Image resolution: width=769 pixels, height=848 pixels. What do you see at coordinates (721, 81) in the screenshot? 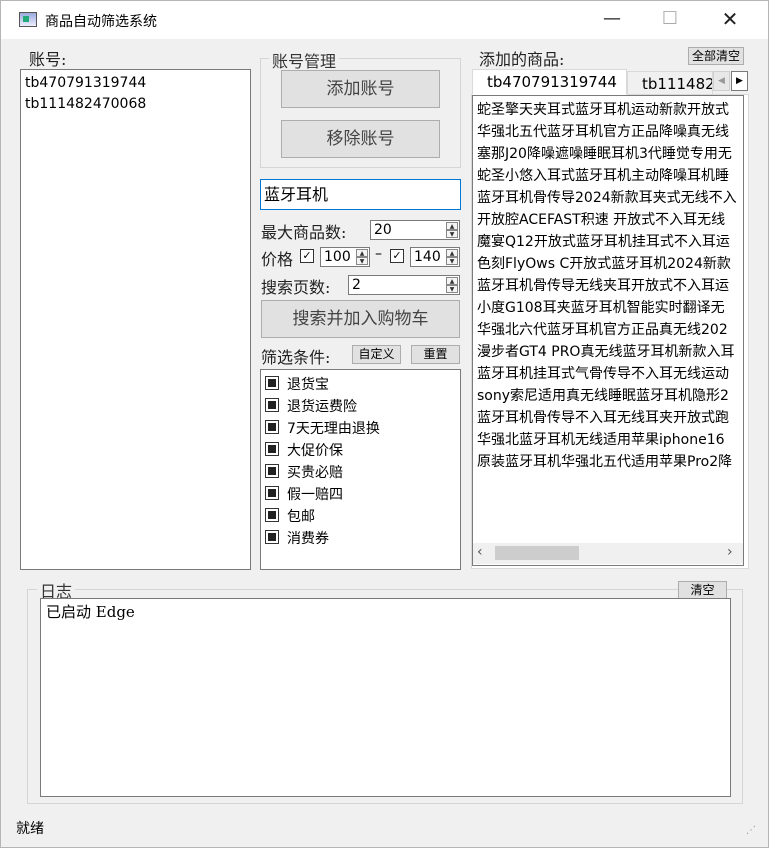
I see `tab-scroll-left-icon: ◀` at bounding box center [721, 81].